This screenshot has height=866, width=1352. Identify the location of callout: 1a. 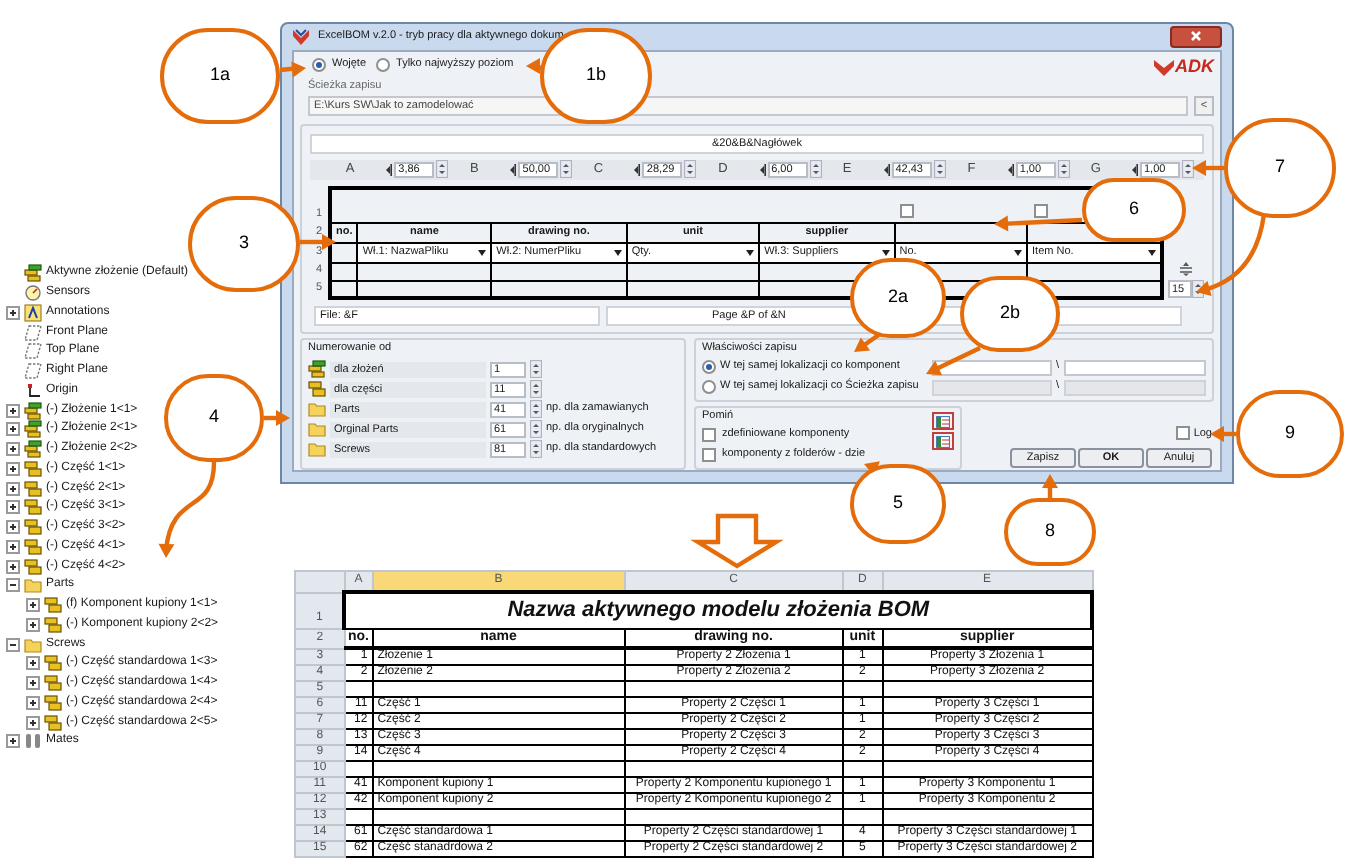
(220, 76).